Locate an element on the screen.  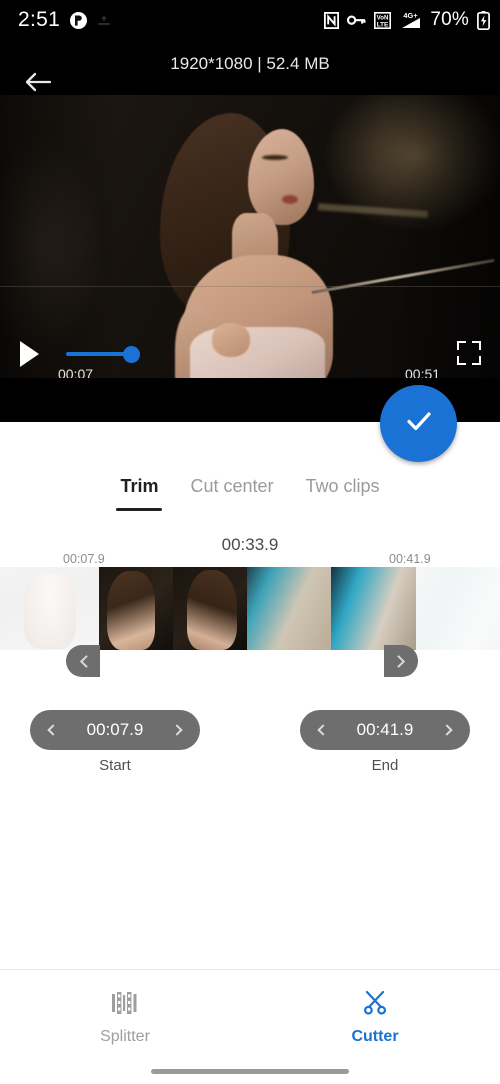
start-caption: Start is located at coordinates (115, 765).